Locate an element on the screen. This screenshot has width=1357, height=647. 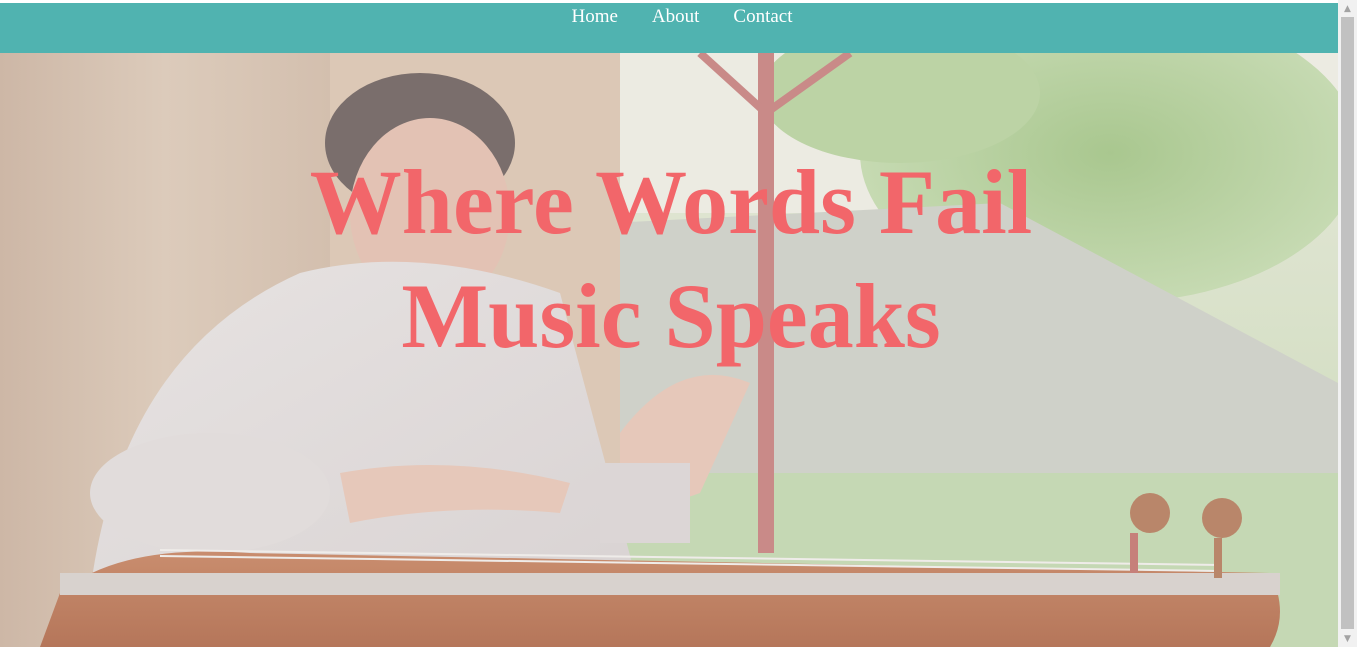
hero-title-line-1: Where Words Fail is located at coordinates (671, 202).